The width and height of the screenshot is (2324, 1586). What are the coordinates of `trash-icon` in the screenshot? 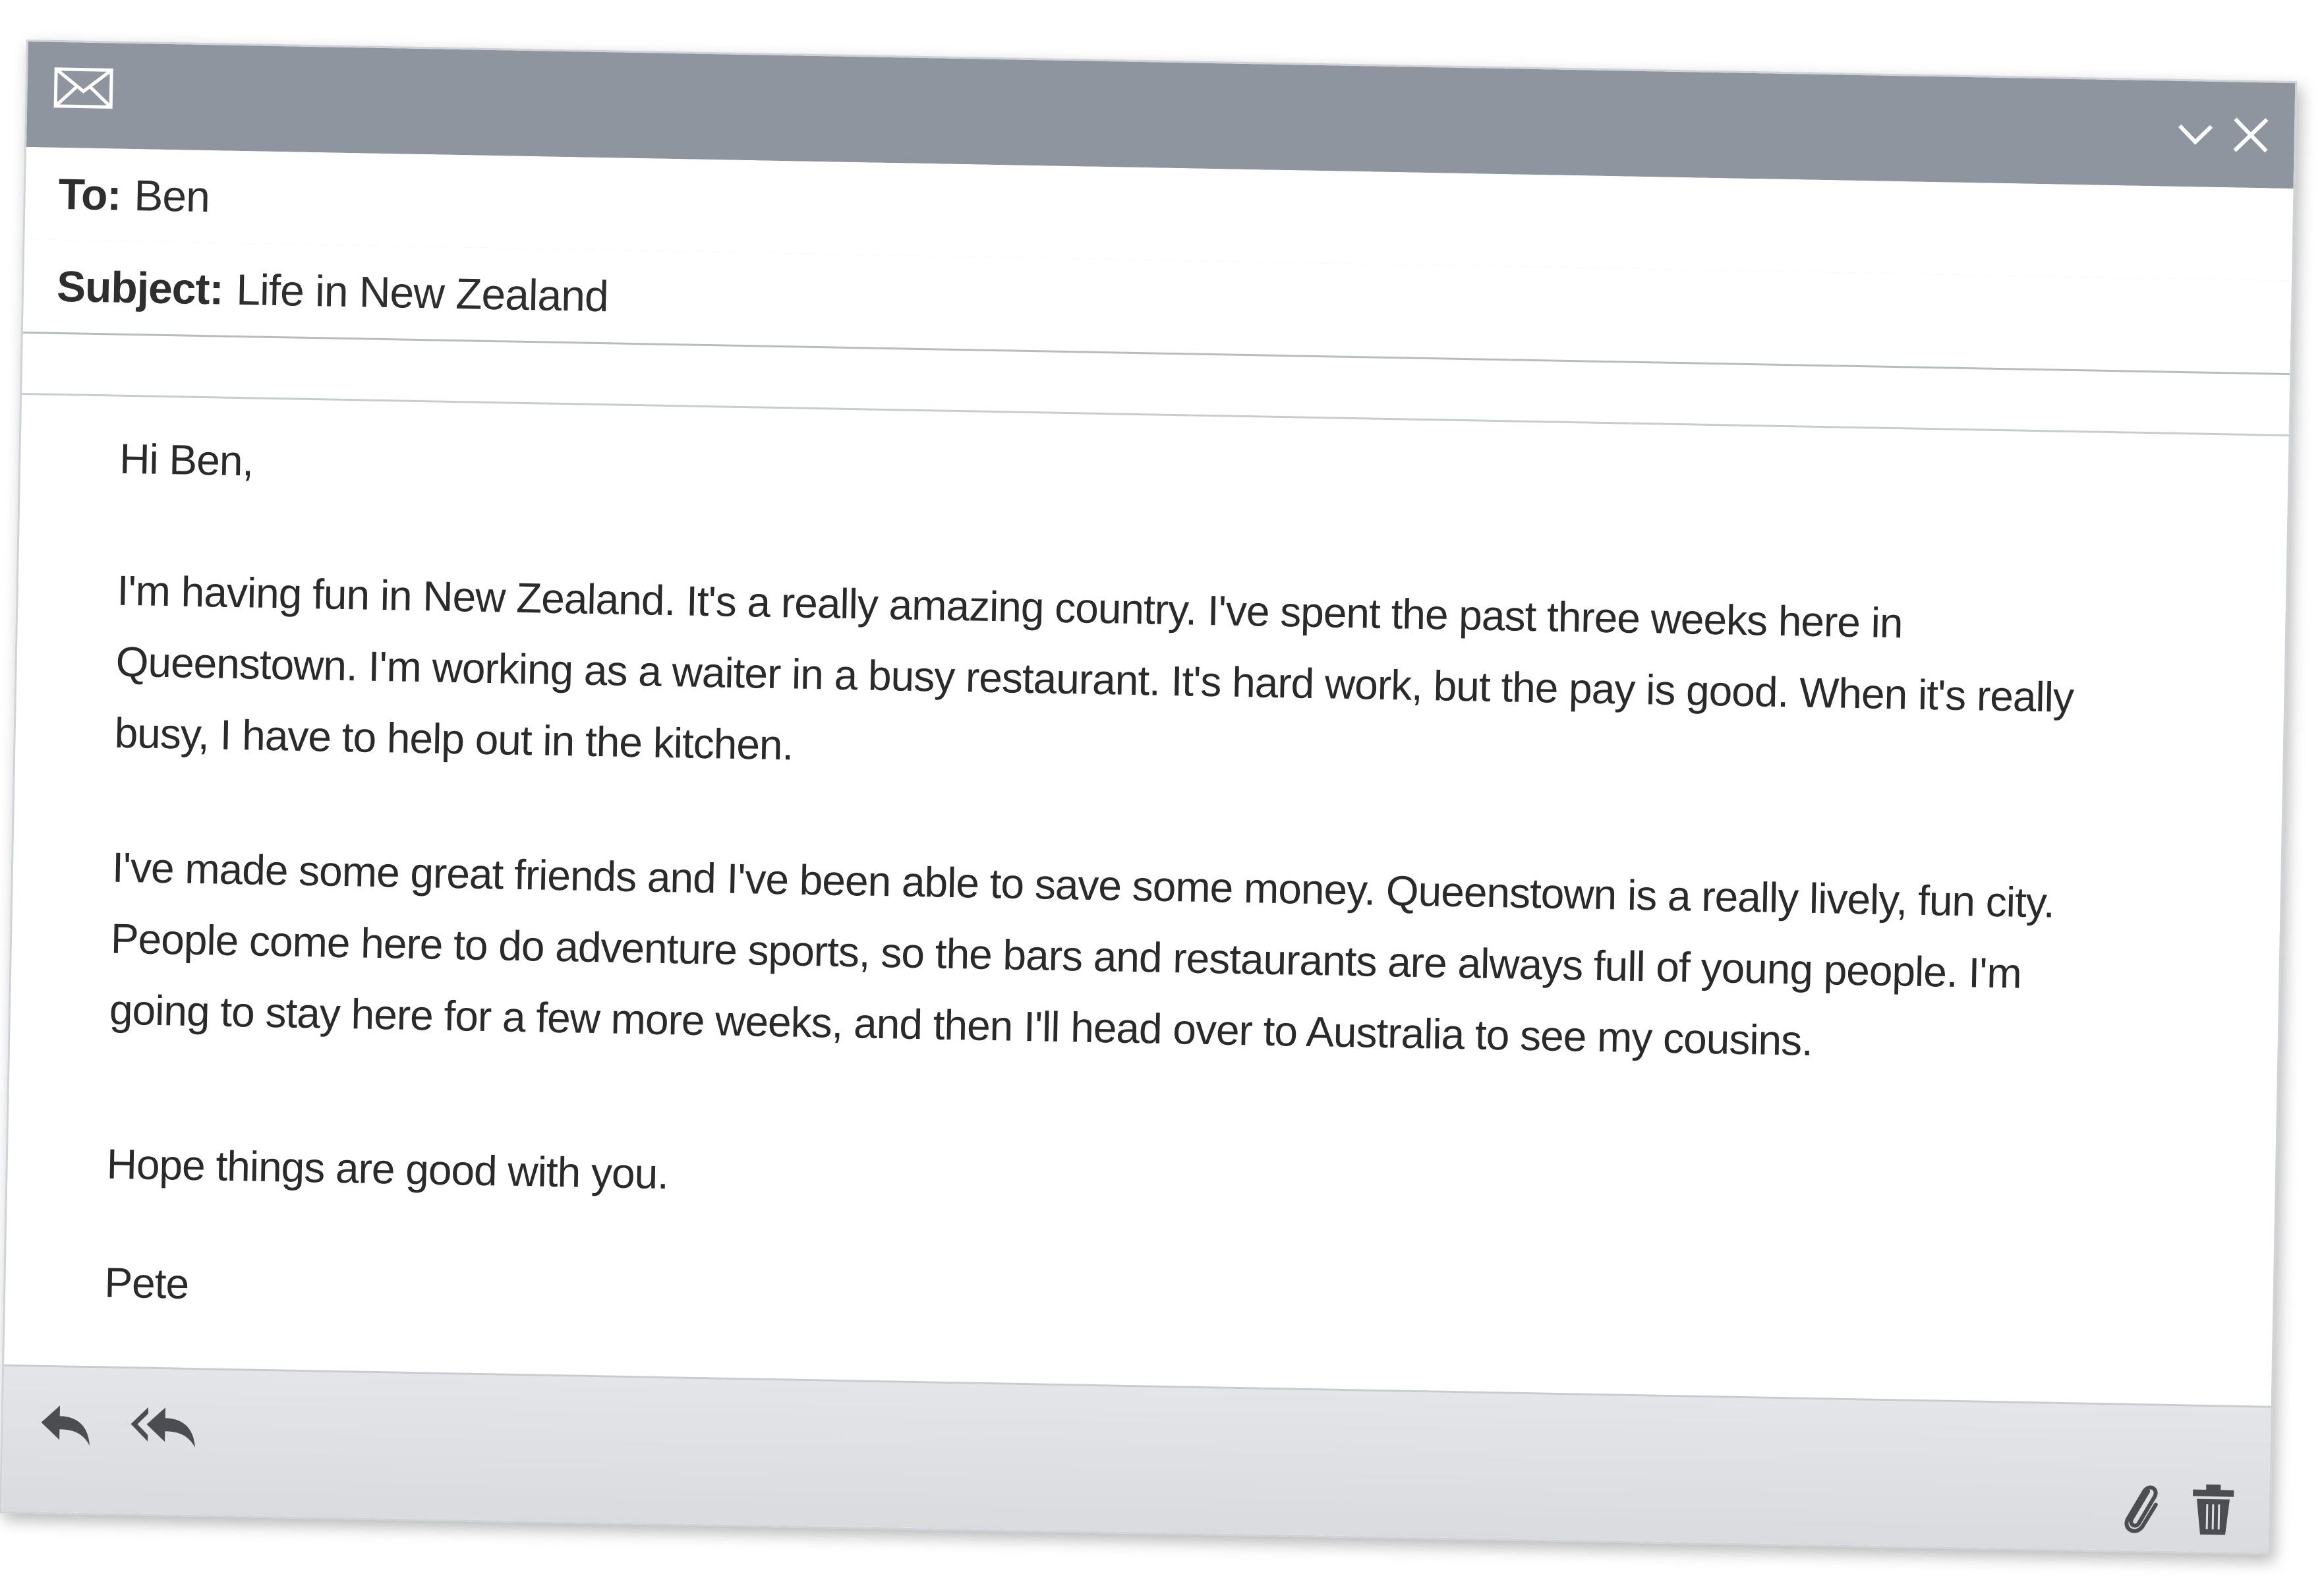 It's located at (2213, 1509).